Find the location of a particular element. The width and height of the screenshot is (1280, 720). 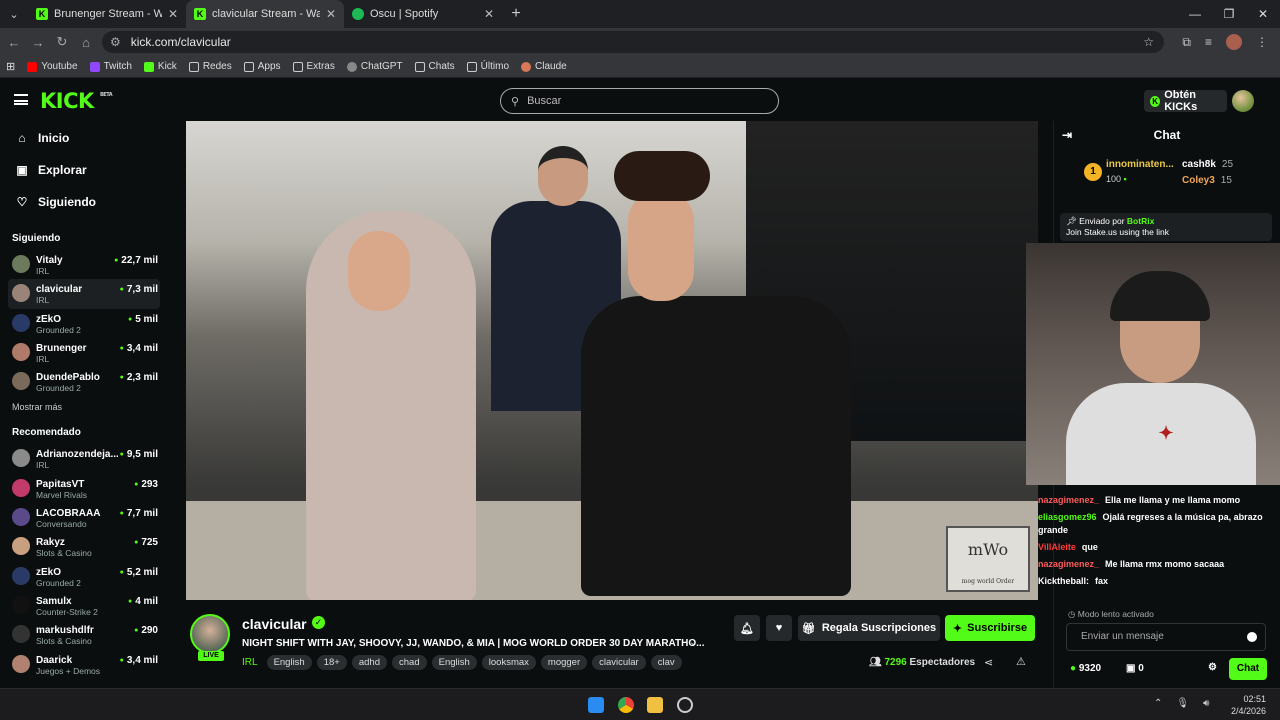

chat-username: Kicktheball: is located at coordinates (1063, 581).